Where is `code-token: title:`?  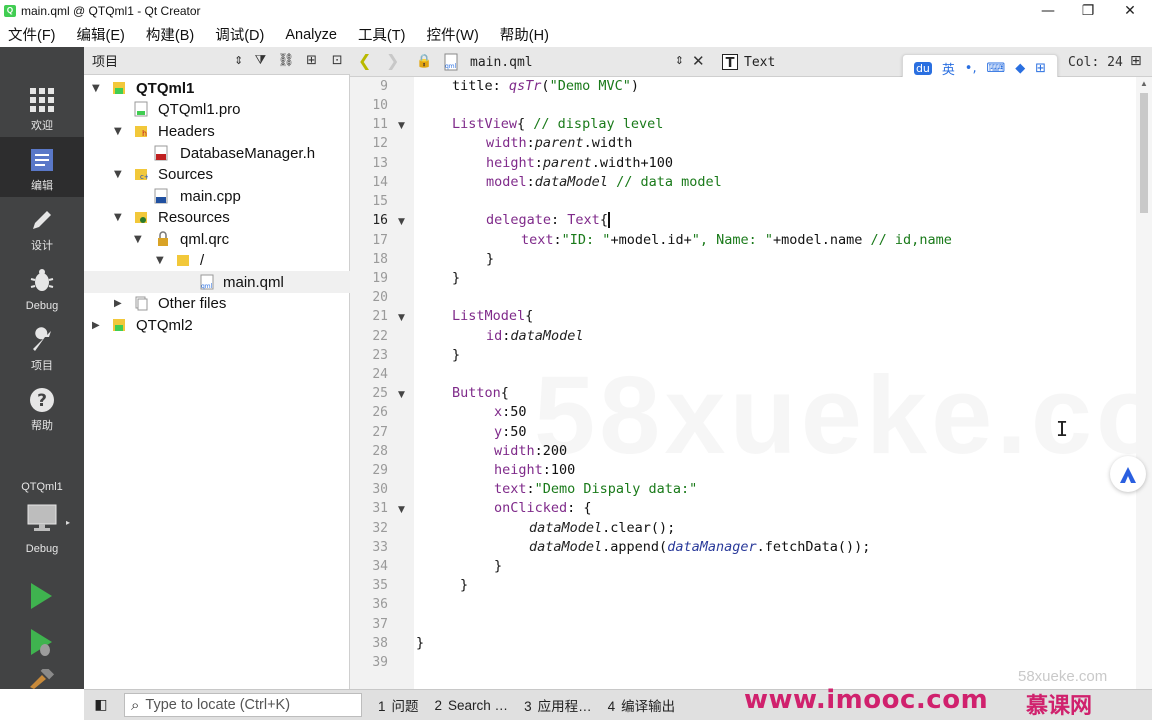 code-token: title: is located at coordinates (480, 86).